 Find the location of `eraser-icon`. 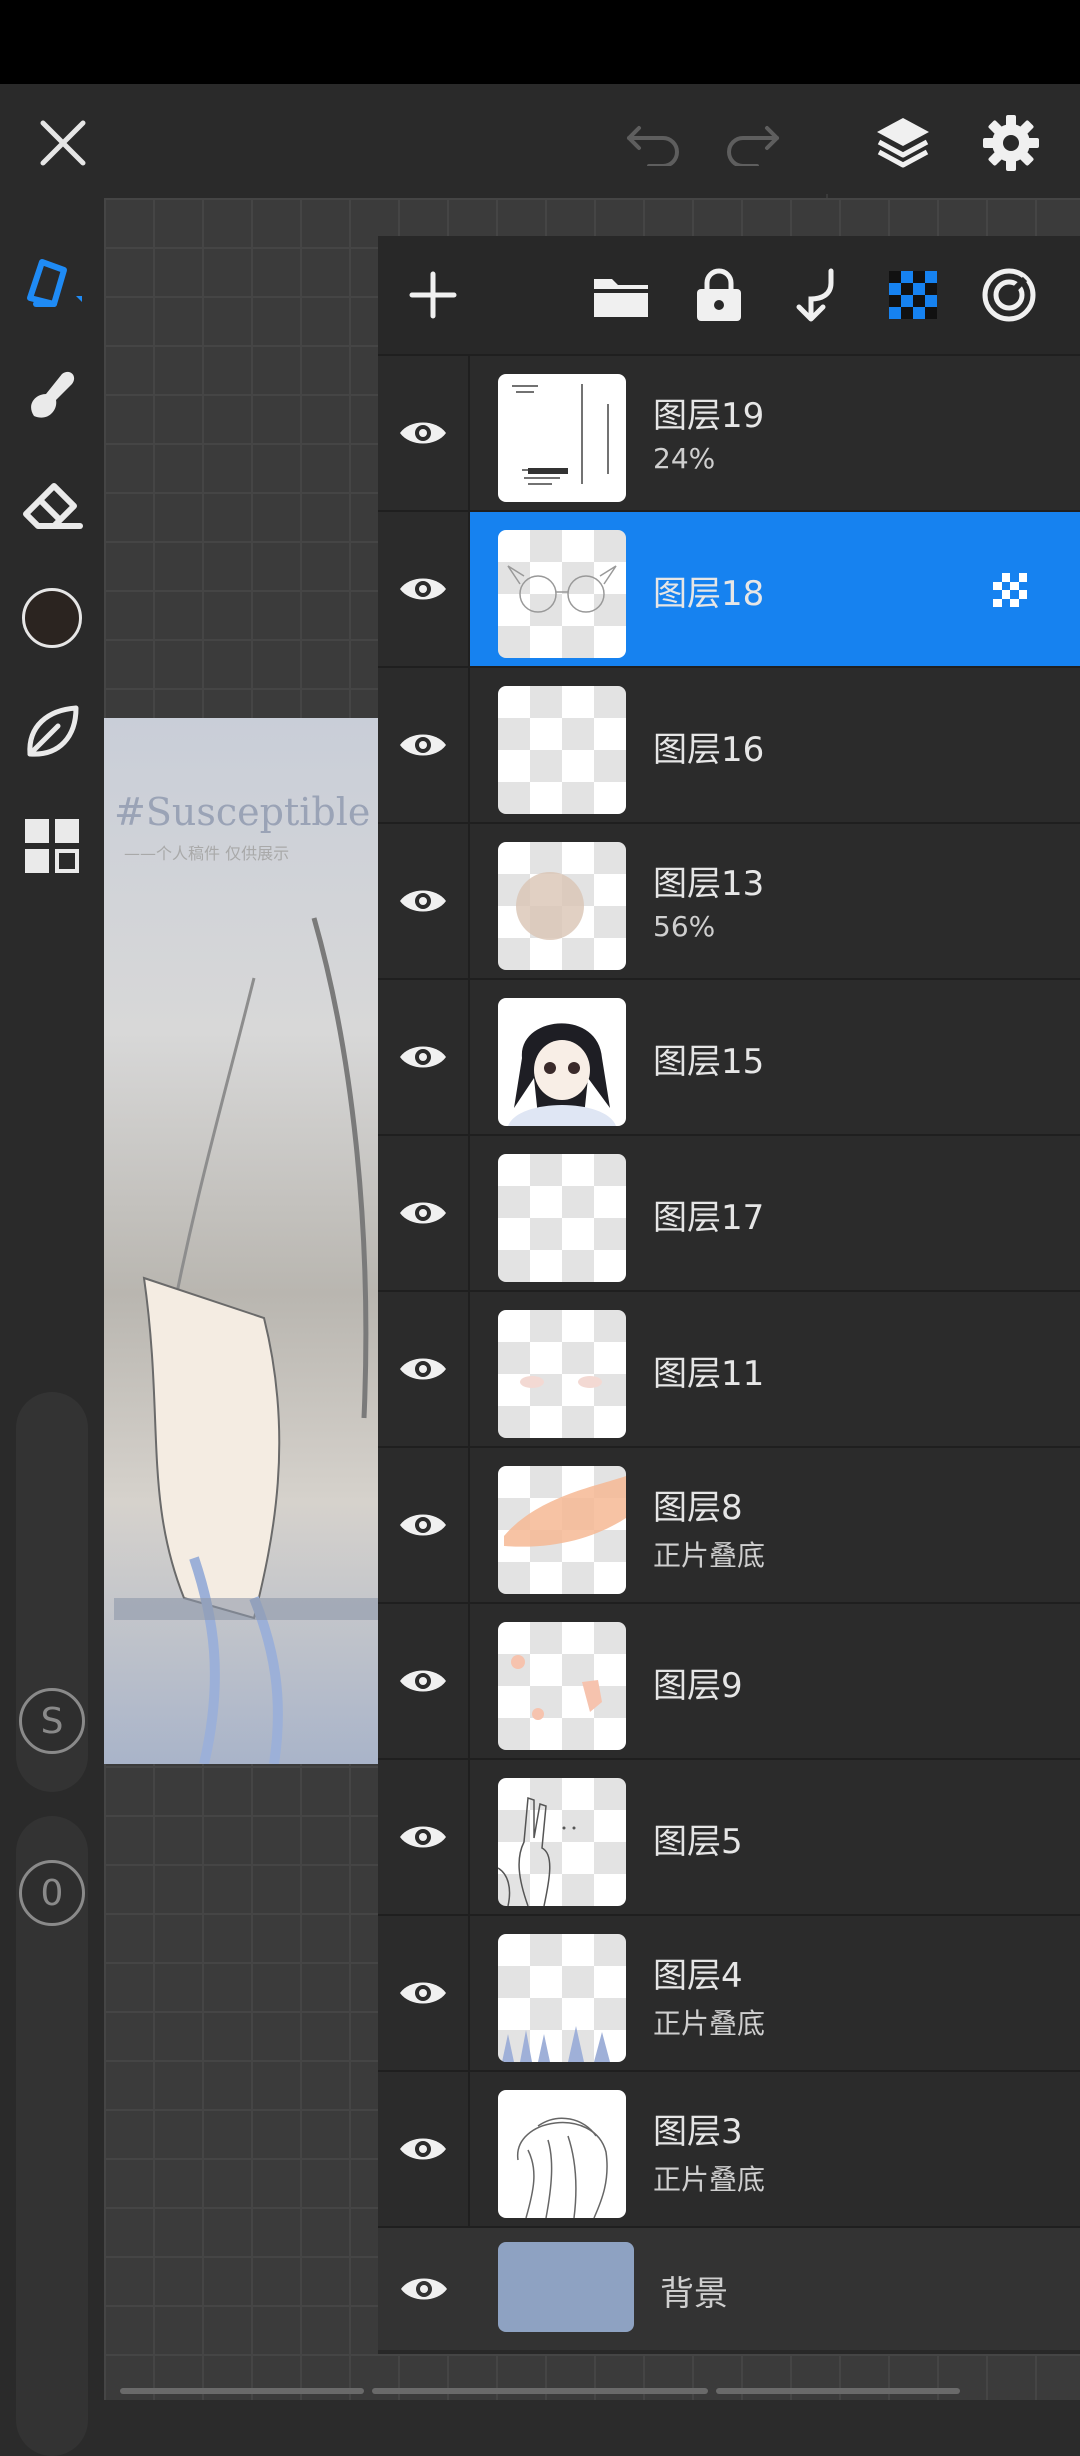

eraser-icon is located at coordinates (52, 504).